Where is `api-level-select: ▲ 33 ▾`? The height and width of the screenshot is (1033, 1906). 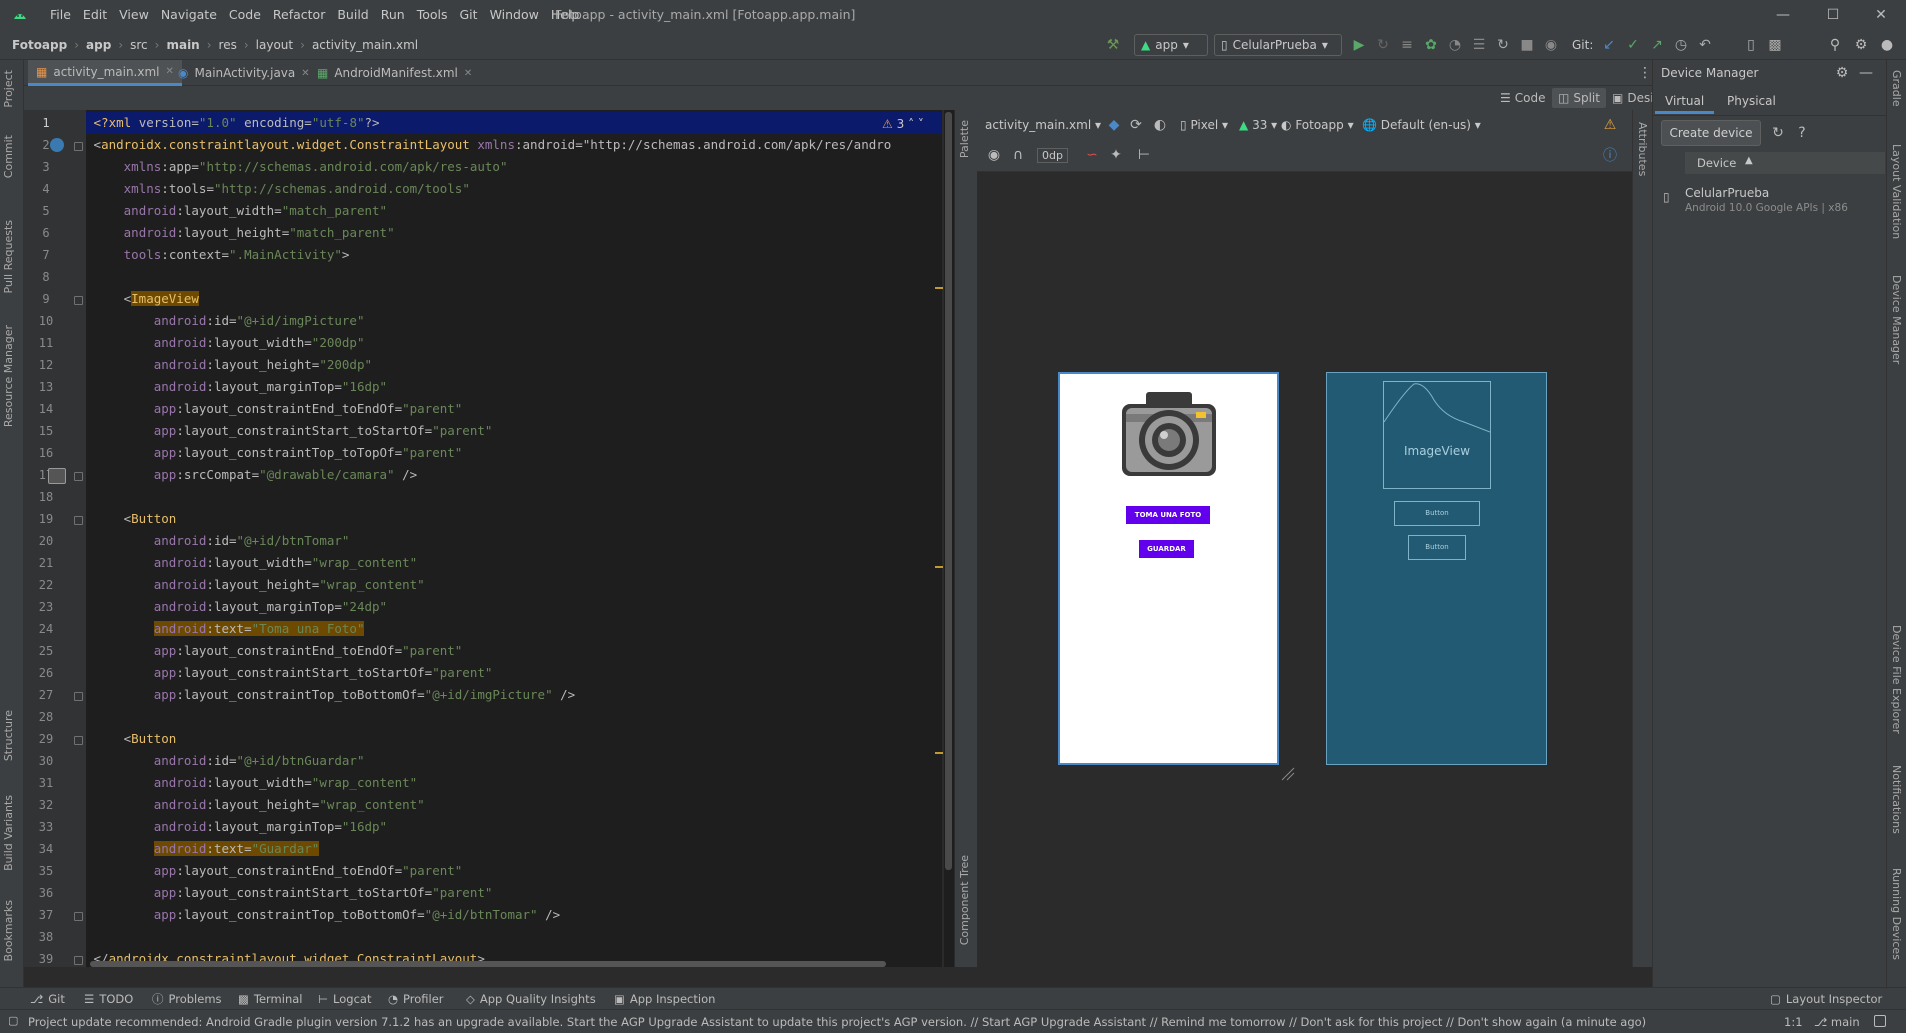
api-level-select: ▲ 33 ▾ is located at coordinates (1258, 125).